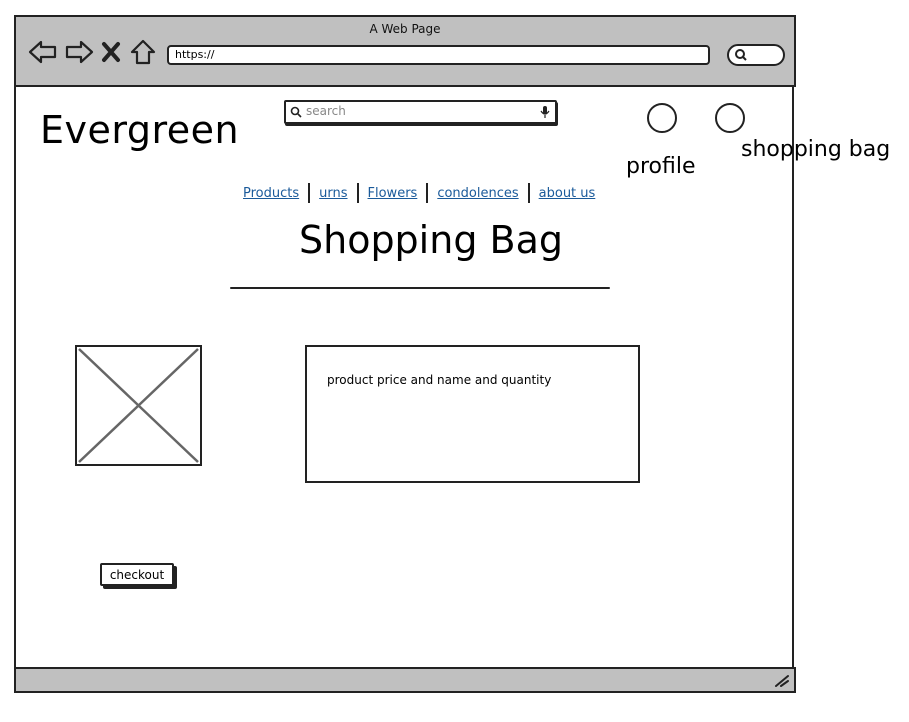 This screenshot has width=909, height=722. I want to click on address-bar: https://, so click(438, 55).